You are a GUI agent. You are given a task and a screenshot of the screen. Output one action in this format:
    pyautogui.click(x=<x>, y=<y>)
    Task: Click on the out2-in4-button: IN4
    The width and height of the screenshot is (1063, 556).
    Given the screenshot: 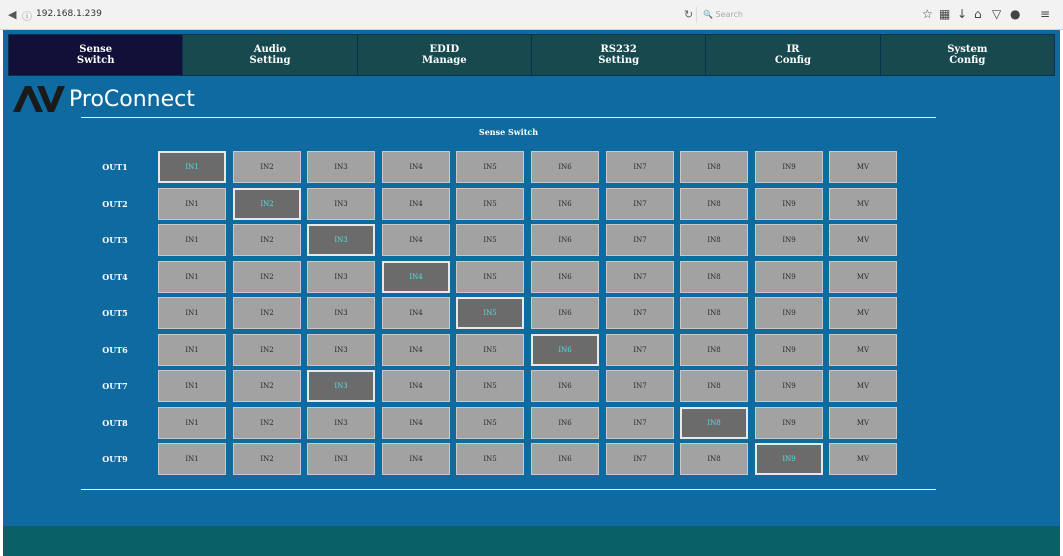 What is the action you would take?
    pyautogui.click(x=416, y=204)
    